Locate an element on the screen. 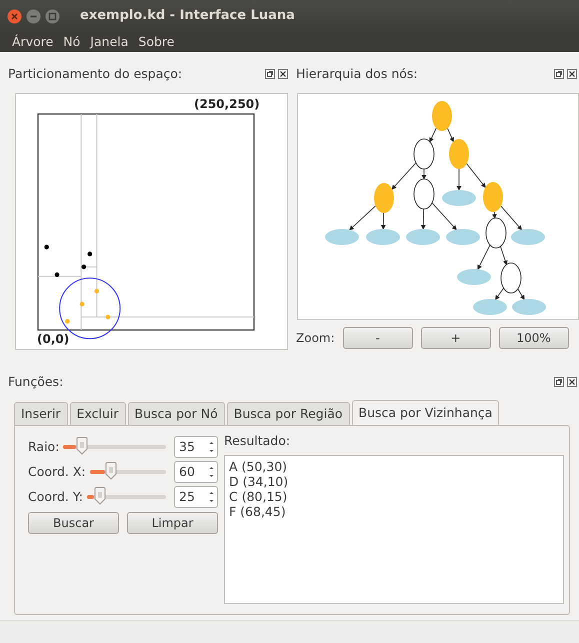 This screenshot has height=643, width=579. zoom-button: 100% is located at coordinates (533, 338).